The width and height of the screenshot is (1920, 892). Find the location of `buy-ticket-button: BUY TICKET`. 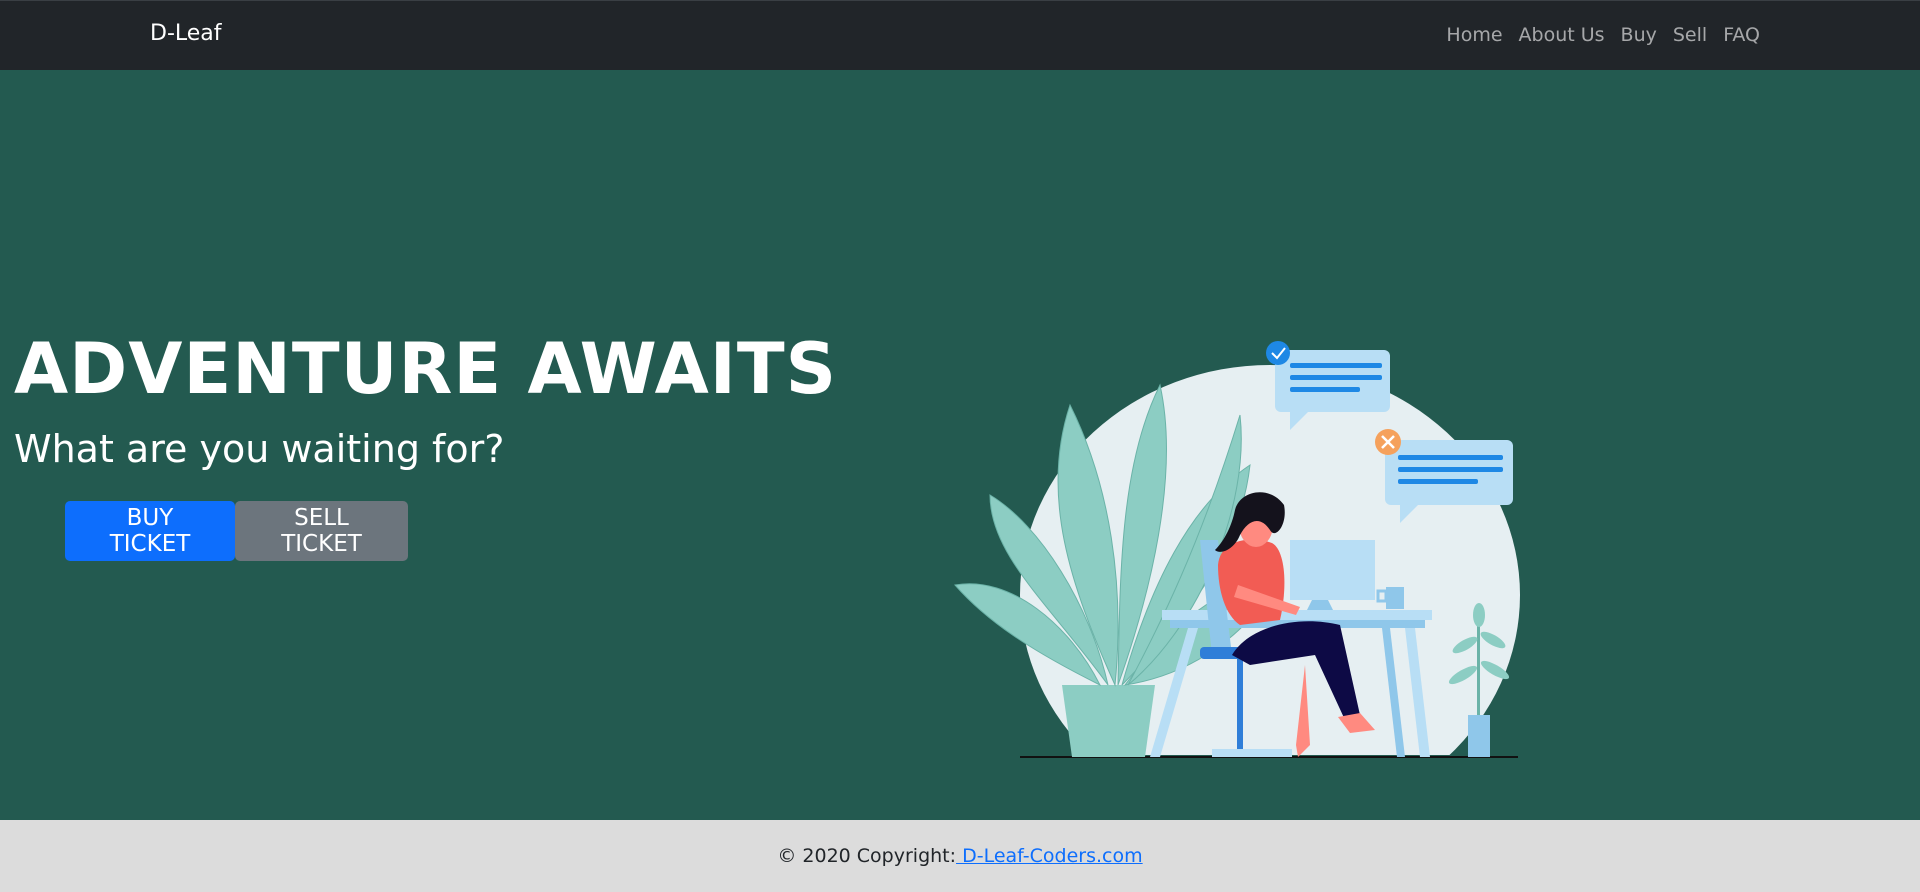

buy-ticket-button: BUY TICKET is located at coordinates (150, 531).